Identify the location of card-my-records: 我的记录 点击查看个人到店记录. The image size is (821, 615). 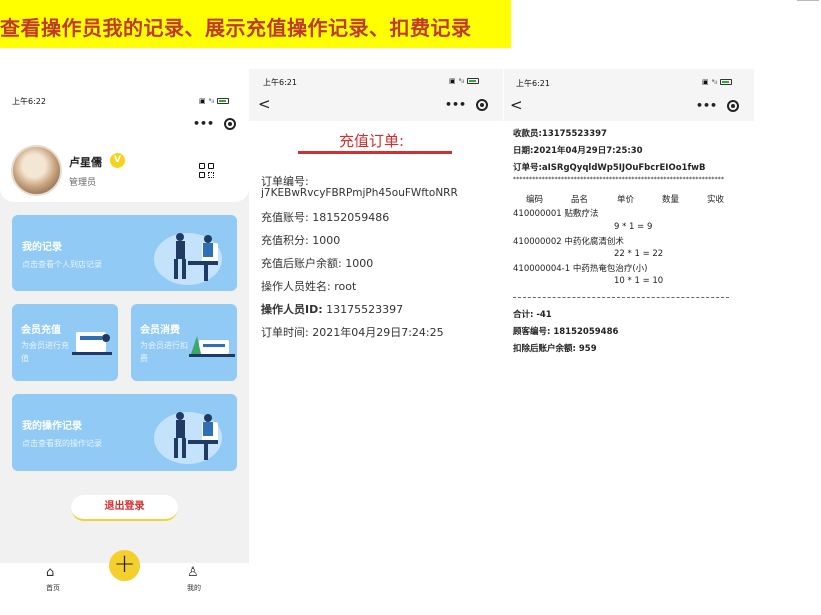
(124, 253).